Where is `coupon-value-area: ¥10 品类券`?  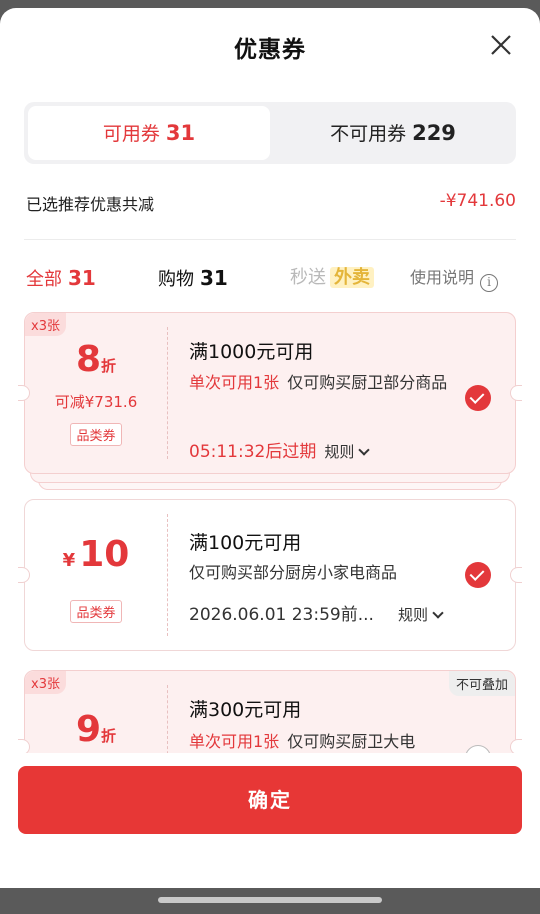
coupon-value-area: ¥10 品类券 is located at coordinates (96, 575).